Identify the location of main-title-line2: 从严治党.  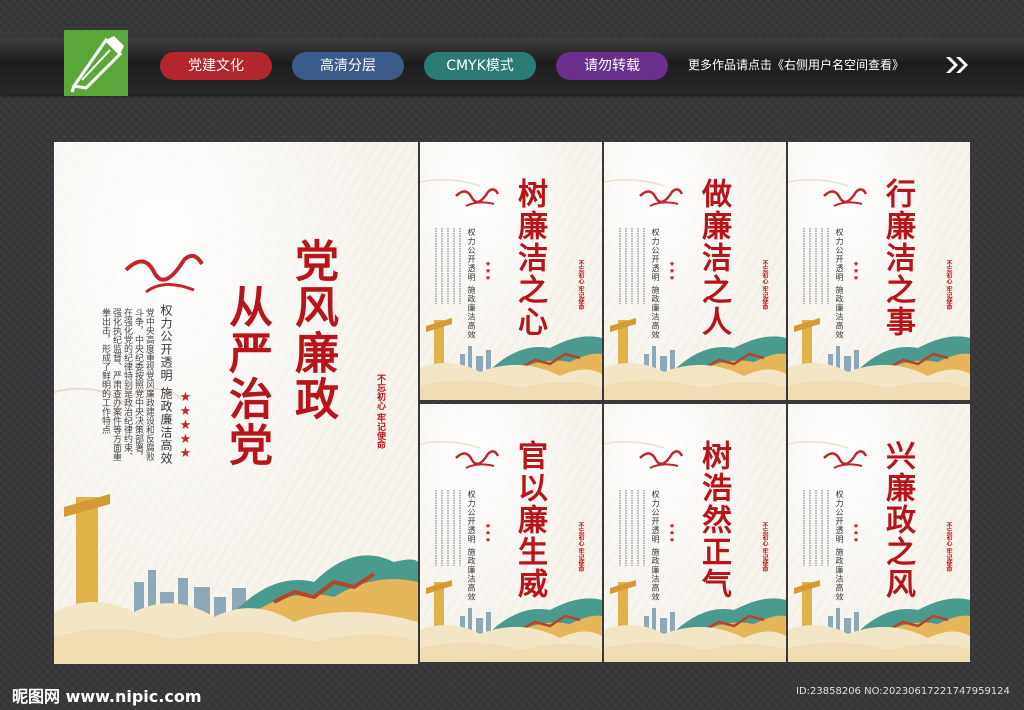
(246, 376).